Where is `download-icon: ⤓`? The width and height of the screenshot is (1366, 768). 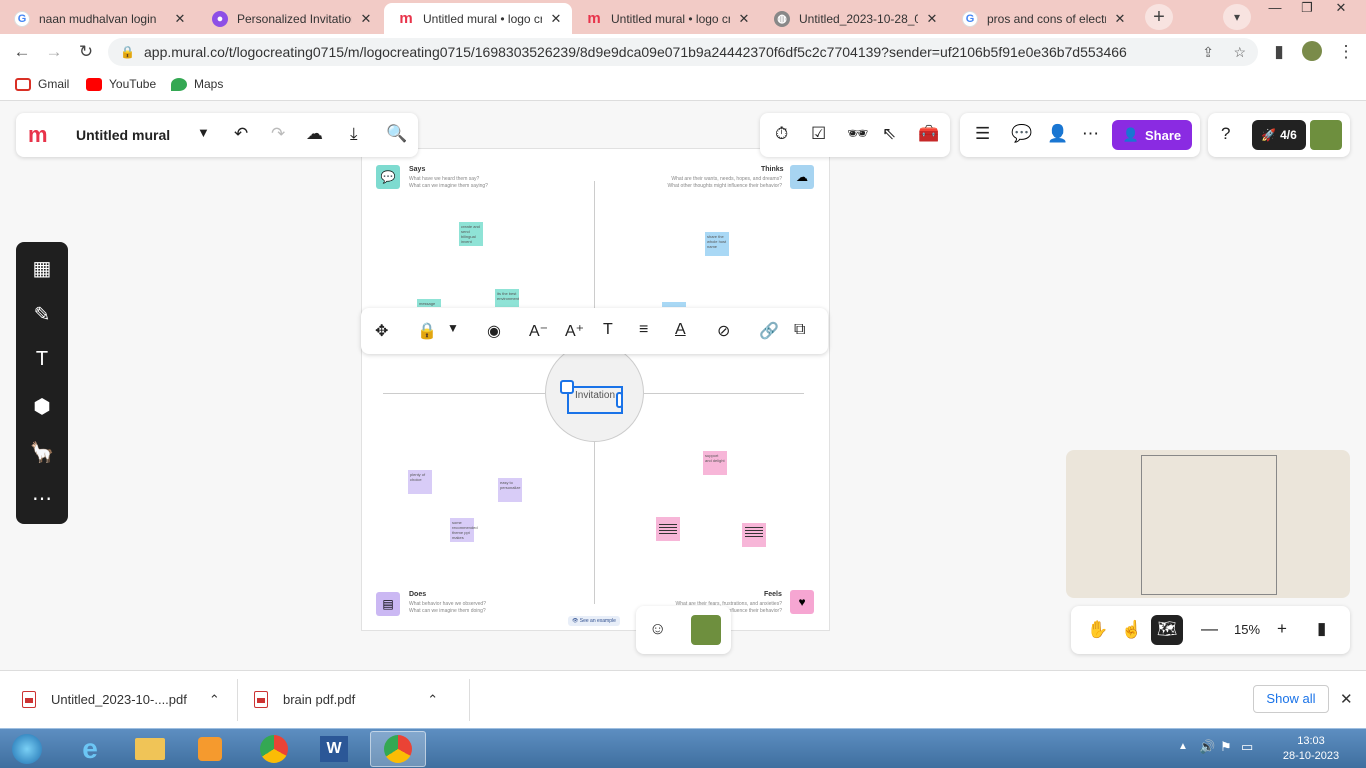 download-icon: ⤓ is located at coordinates (354, 134).